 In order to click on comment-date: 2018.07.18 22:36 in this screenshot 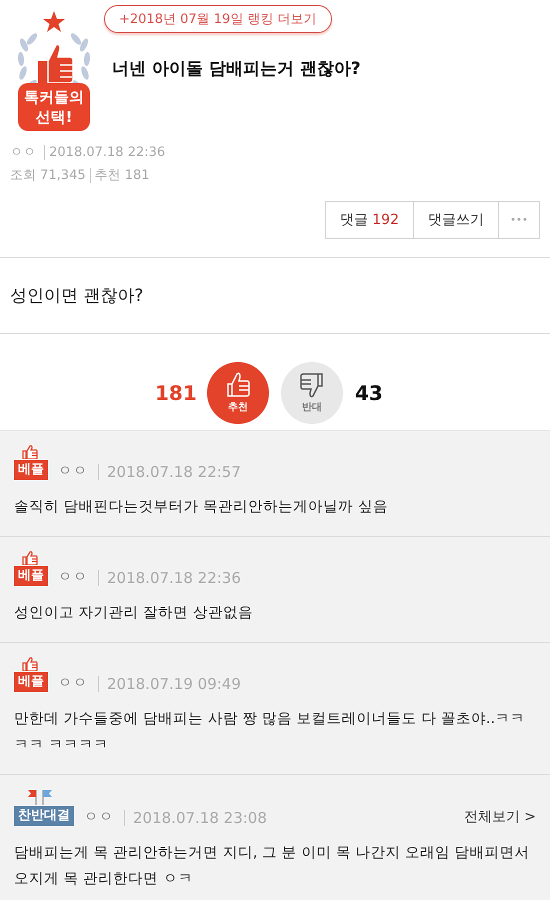, I will do `click(169, 578)`.